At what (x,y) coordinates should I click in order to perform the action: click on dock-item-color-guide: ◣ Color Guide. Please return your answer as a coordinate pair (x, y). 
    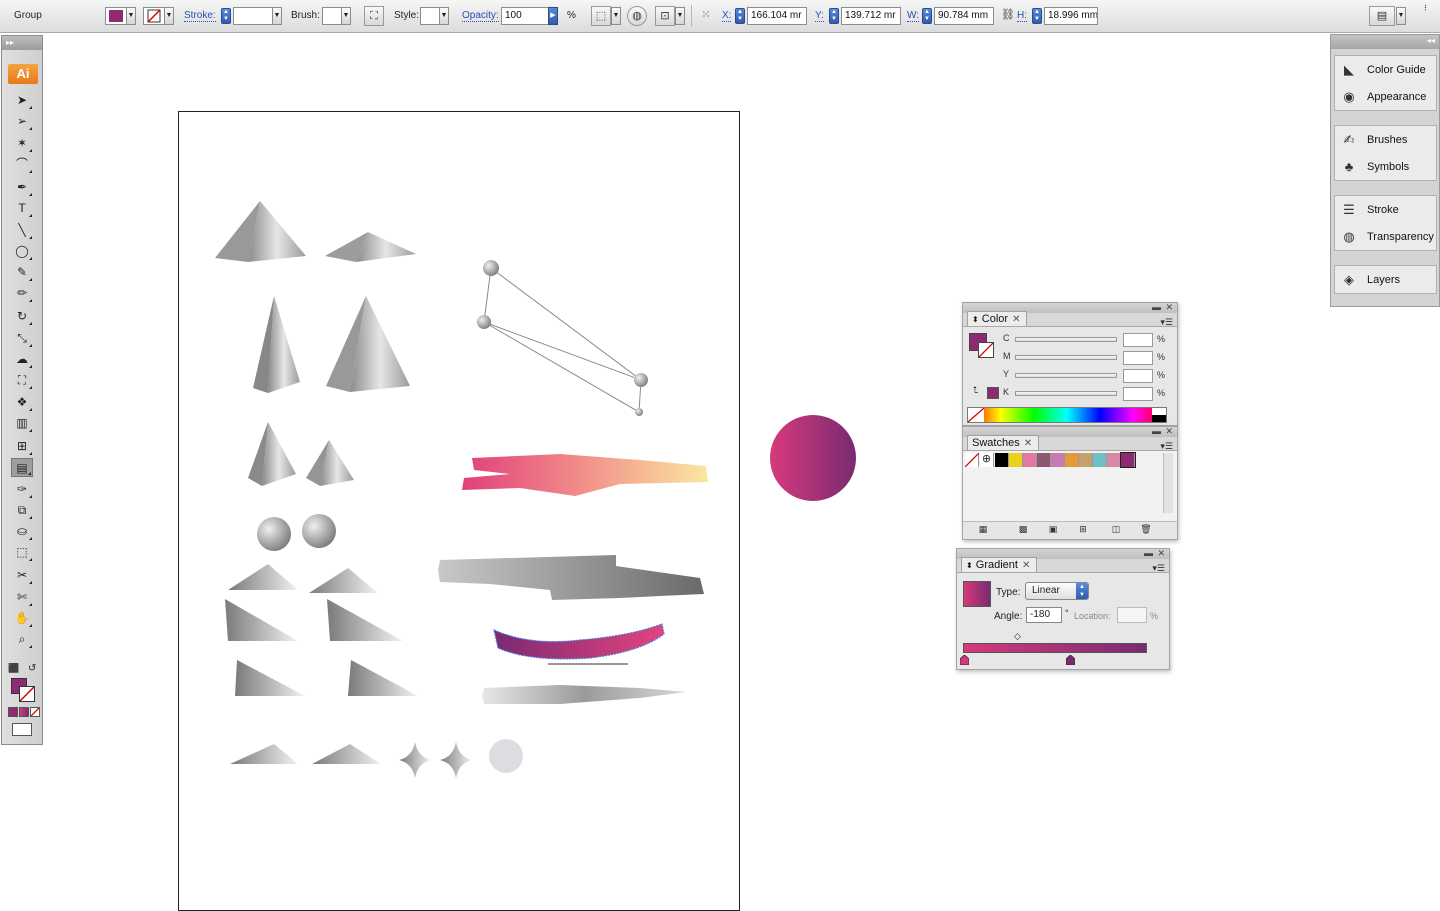
    Looking at the image, I should click on (1385, 69).